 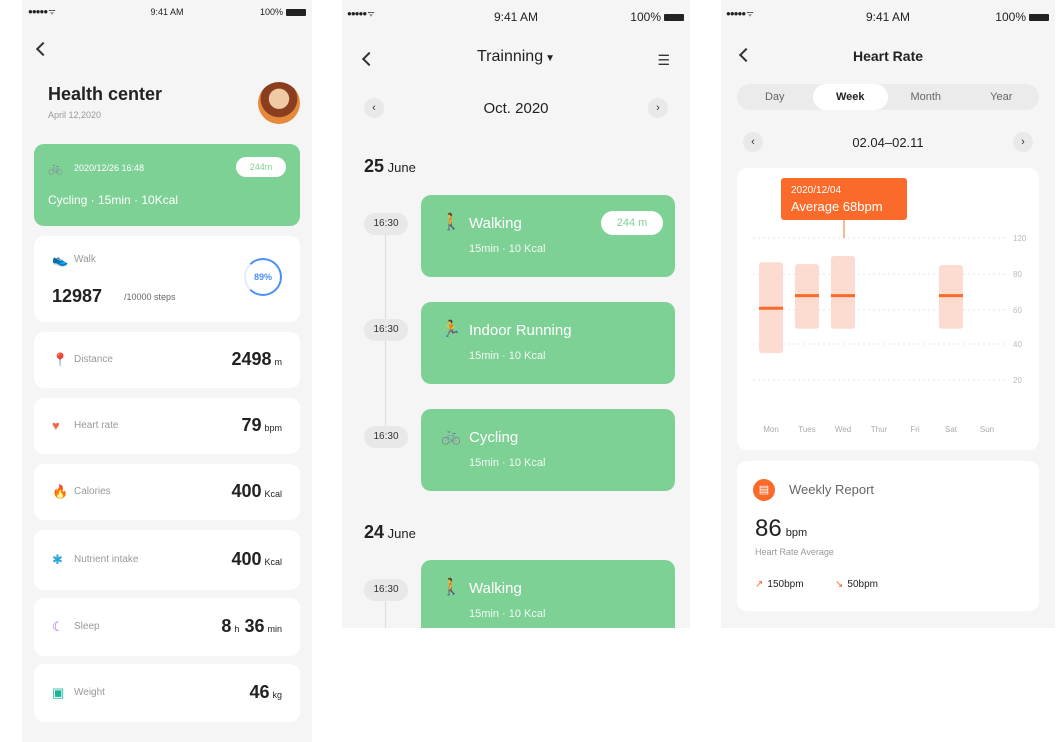 I want to click on report-icon: ▤, so click(x=764, y=490).